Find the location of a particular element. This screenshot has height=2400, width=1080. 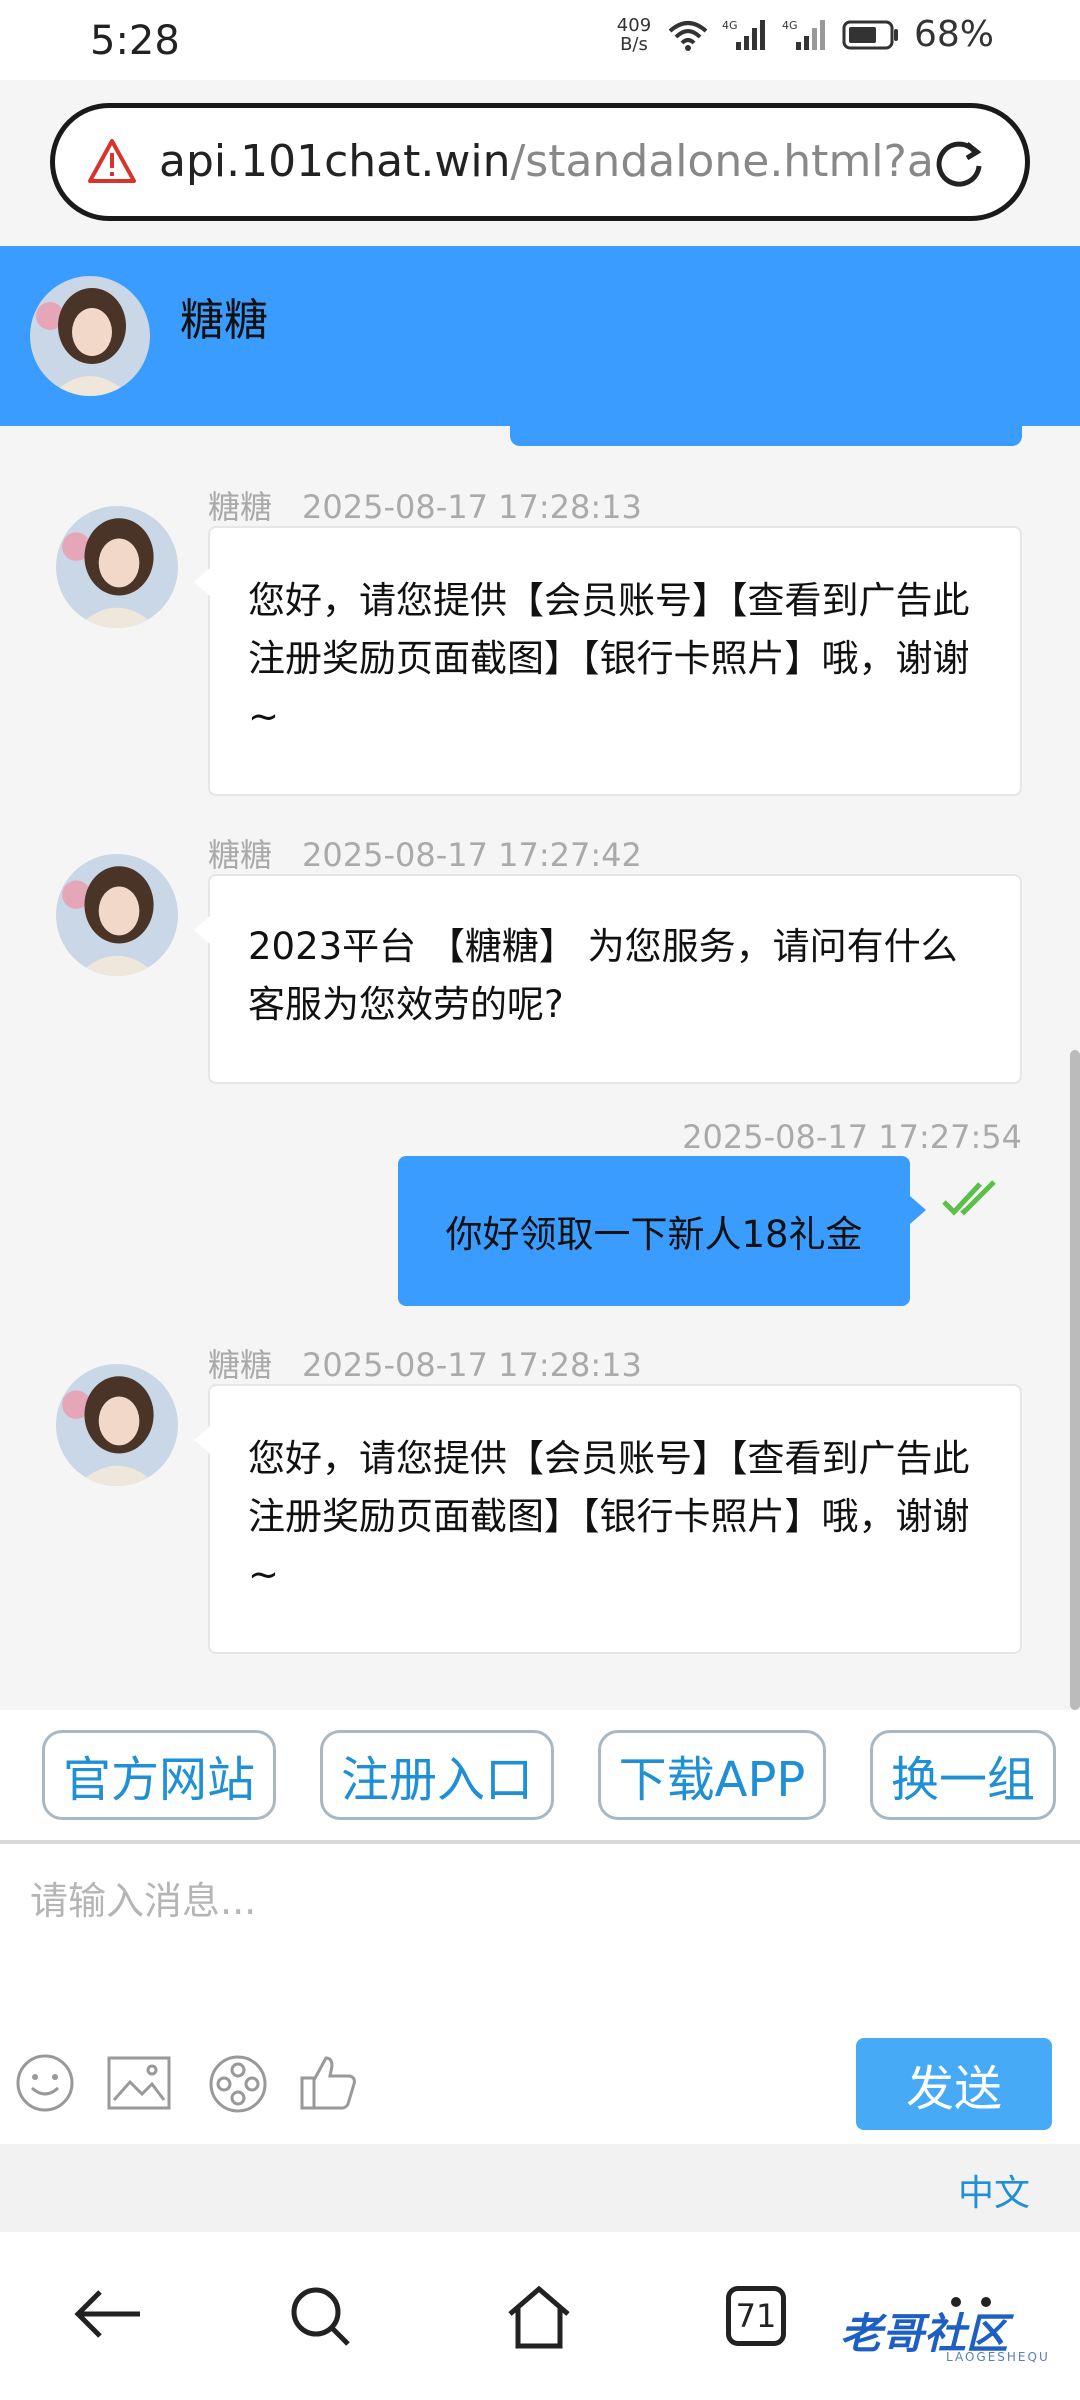

language-switch: 中文 is located at coordinates (994, 2190).